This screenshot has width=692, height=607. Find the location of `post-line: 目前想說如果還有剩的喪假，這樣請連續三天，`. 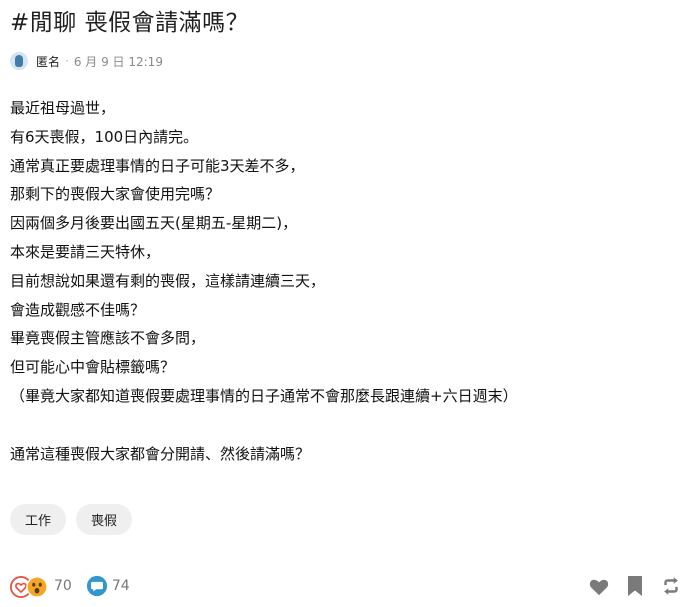

post-line: 目前想說如果還有剩的喪假，這樣請連續三天， is located at coordinates (168, 280).